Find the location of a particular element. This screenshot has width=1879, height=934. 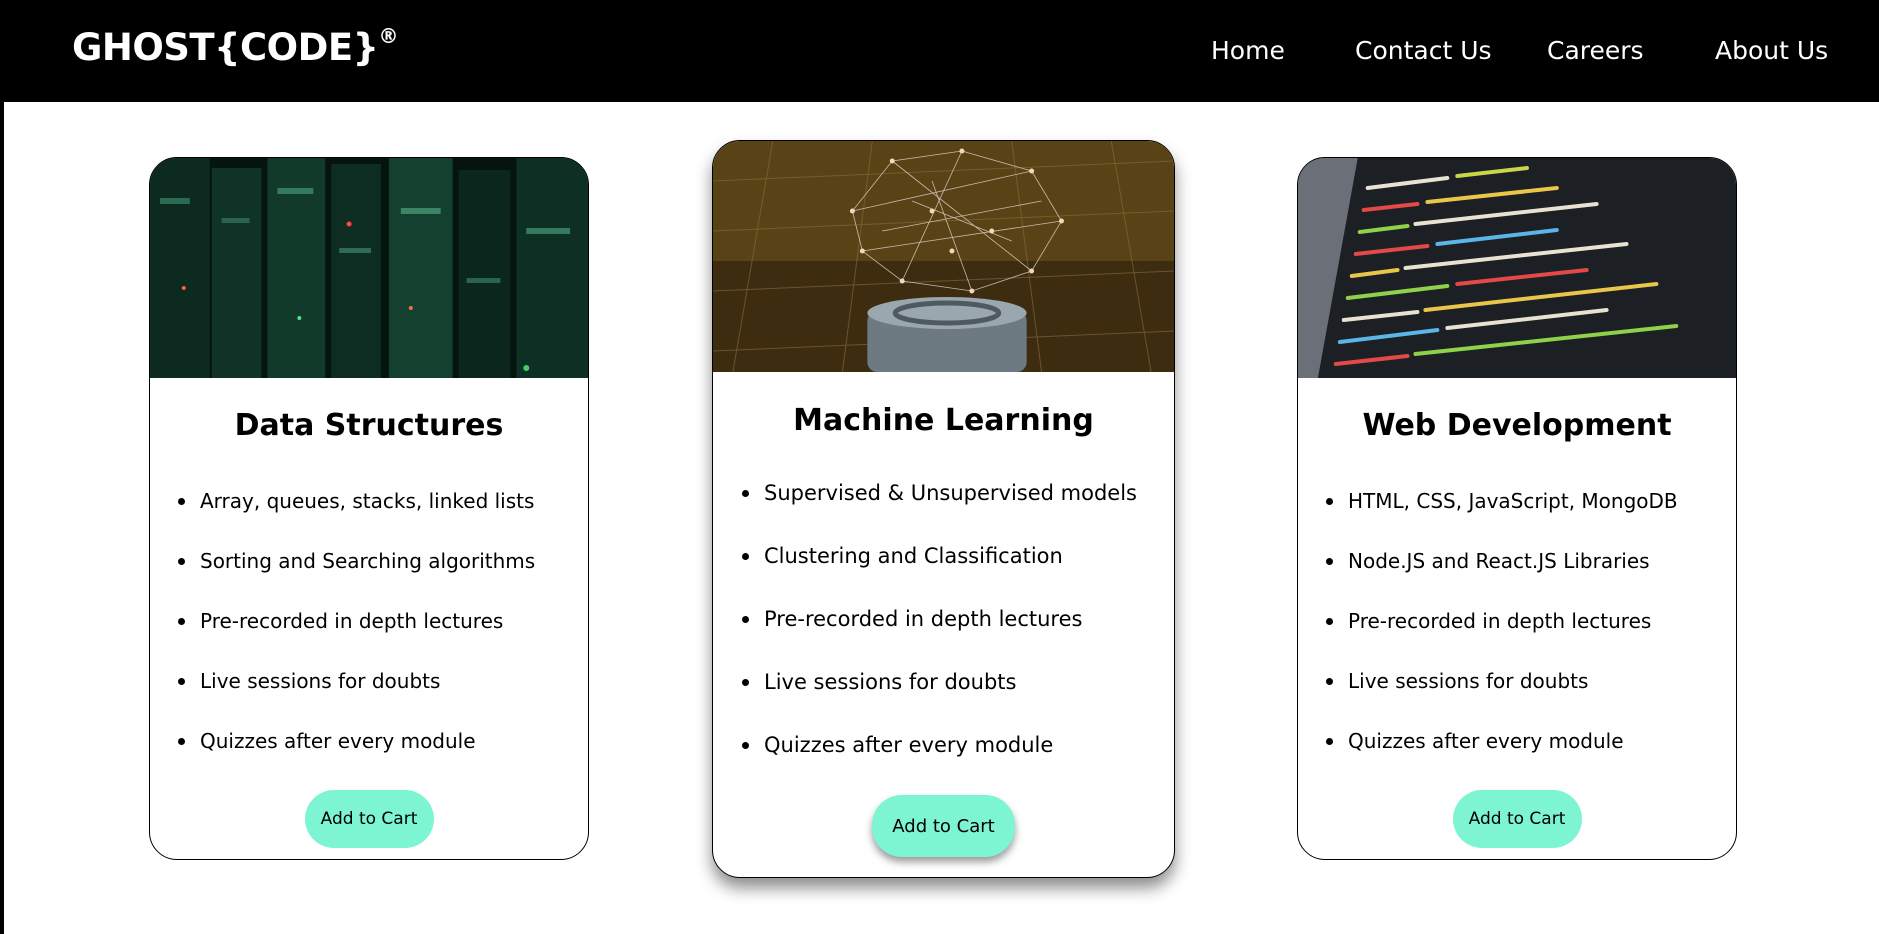

list-item: Sorting and Searching algorithms is located at coordinates (383, 578).